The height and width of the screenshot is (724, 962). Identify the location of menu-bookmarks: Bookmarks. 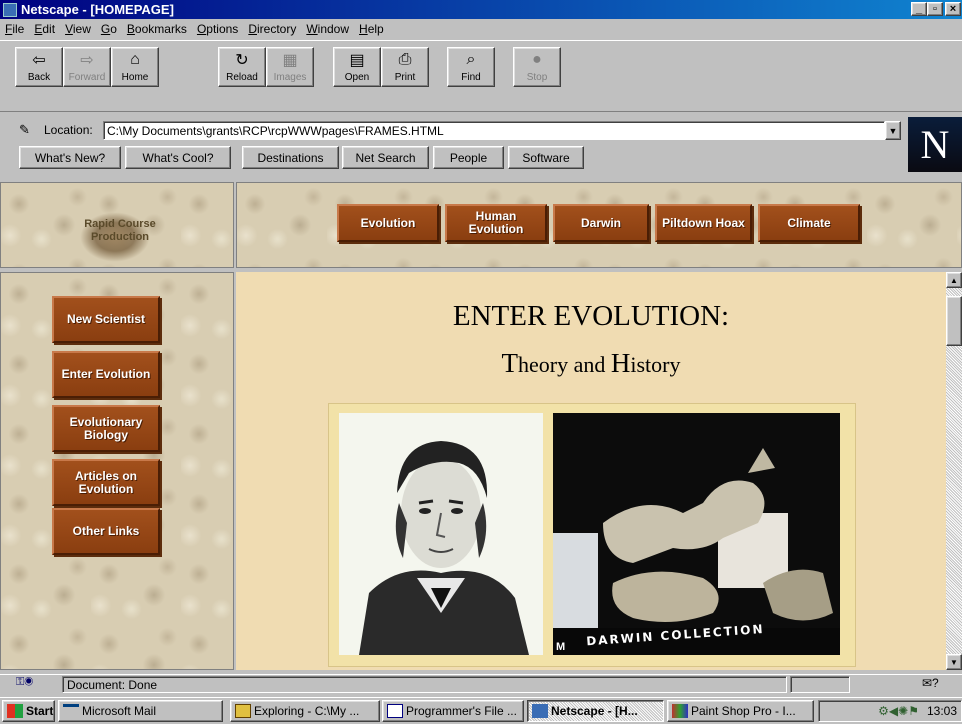
(157, 29).